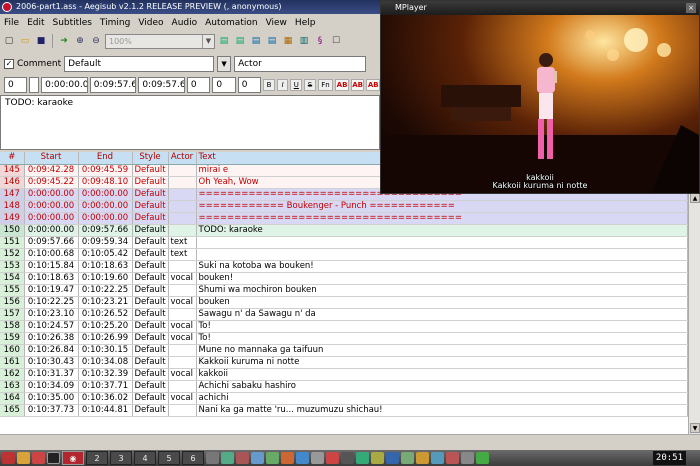  Describe the element at coordinates (256, 41) in the screenshot. I see `snap-scene-icon: ▤` at that location.